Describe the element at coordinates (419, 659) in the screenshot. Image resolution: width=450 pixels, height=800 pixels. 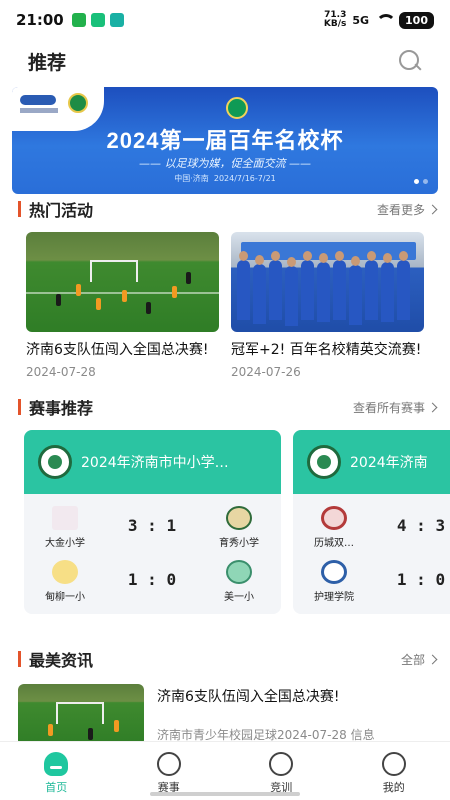
I see `see-all-news-link: 全部` at that location.